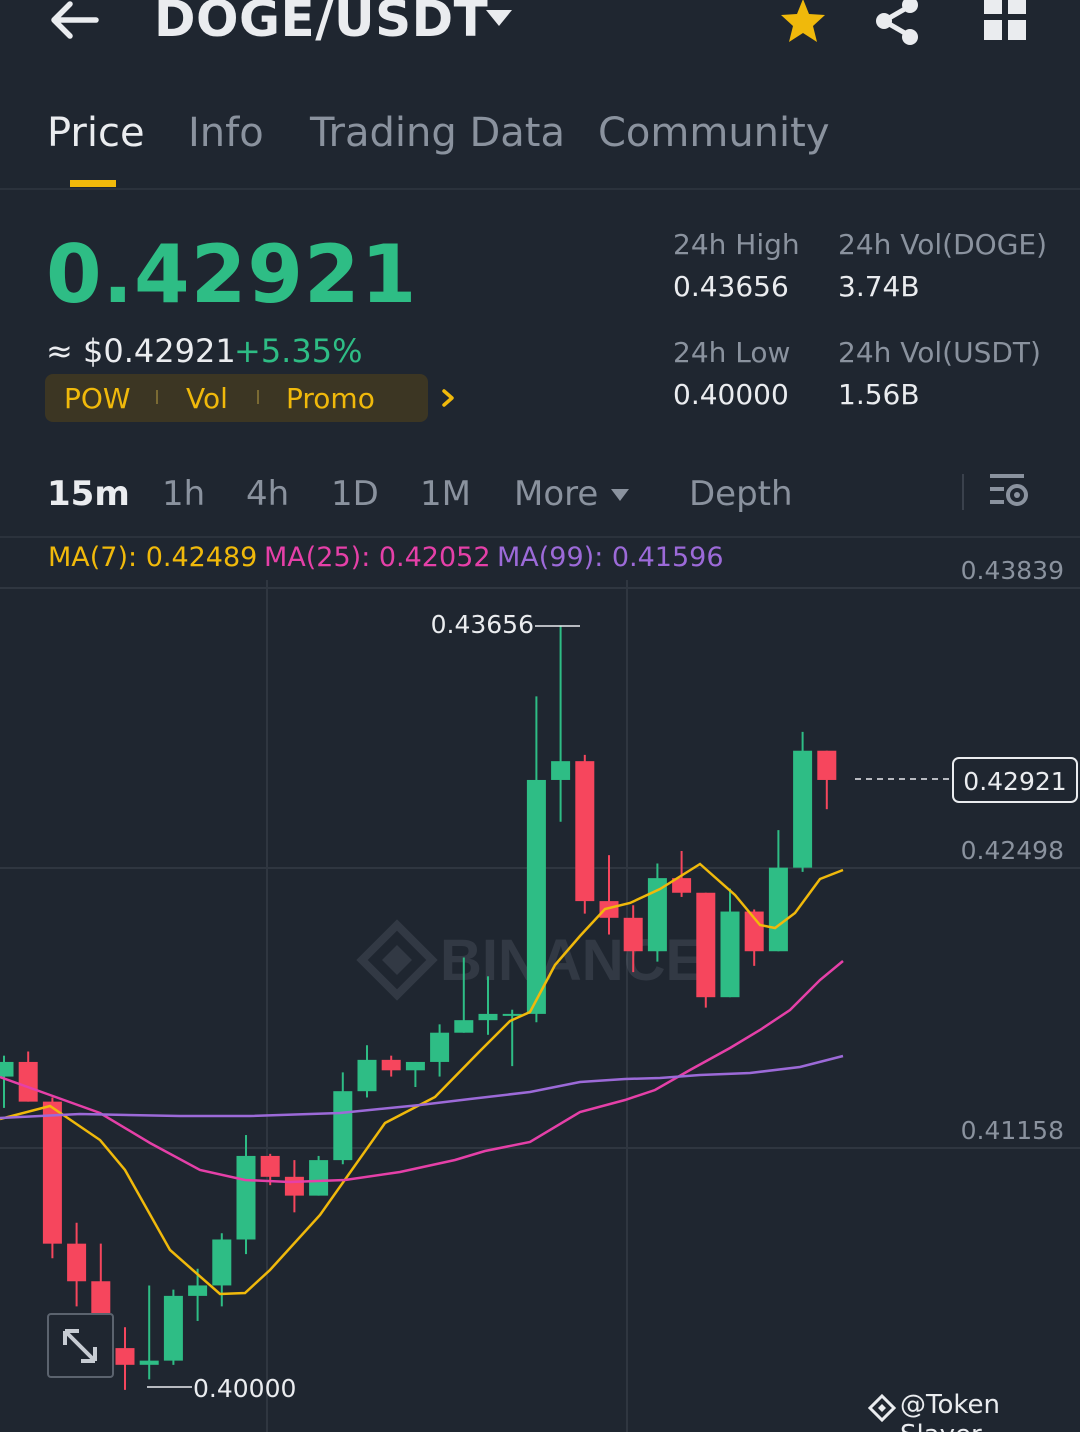 Image resolution: width=1080 pixels, height=1432 pixels. What do you see at coordinates (232, 274) in the screenshot?
I see `last-price: 0.42921` at bounding box center [232, 274].